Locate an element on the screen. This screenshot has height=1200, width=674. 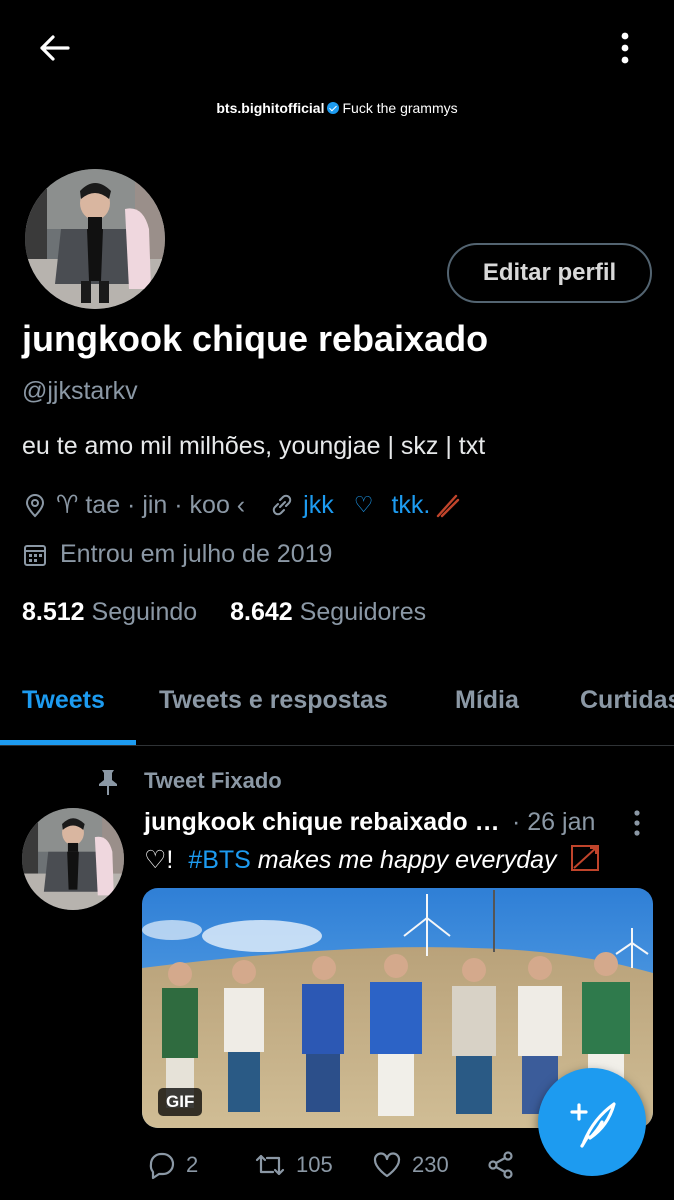
share-action is located at coordinates (501, 1165).